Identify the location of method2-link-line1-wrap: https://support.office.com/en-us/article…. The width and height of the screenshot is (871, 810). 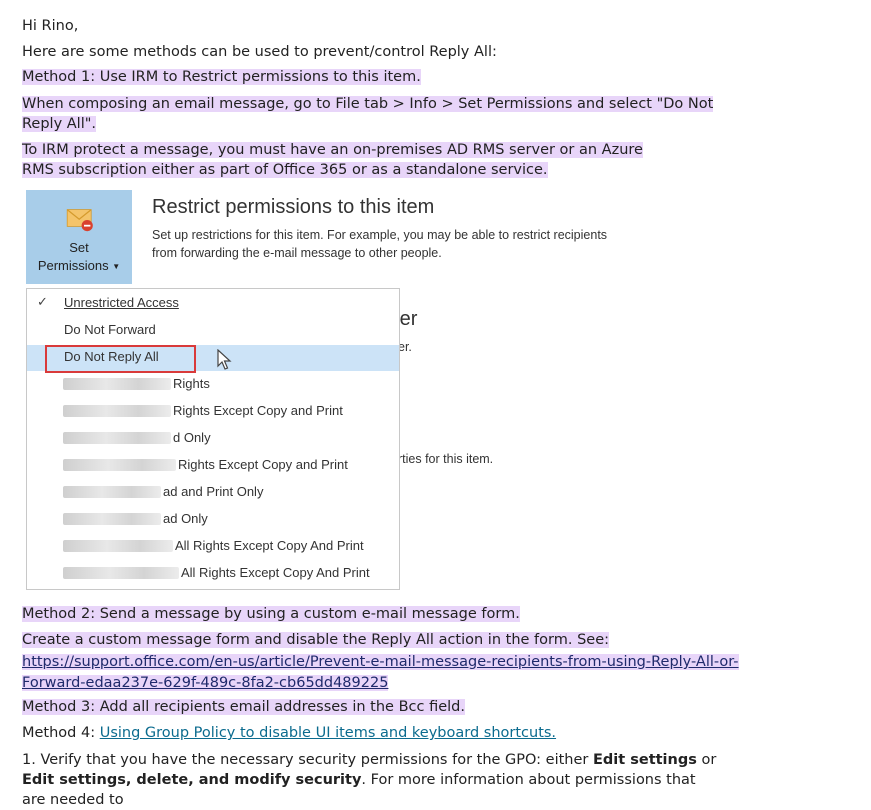
(380, 662).